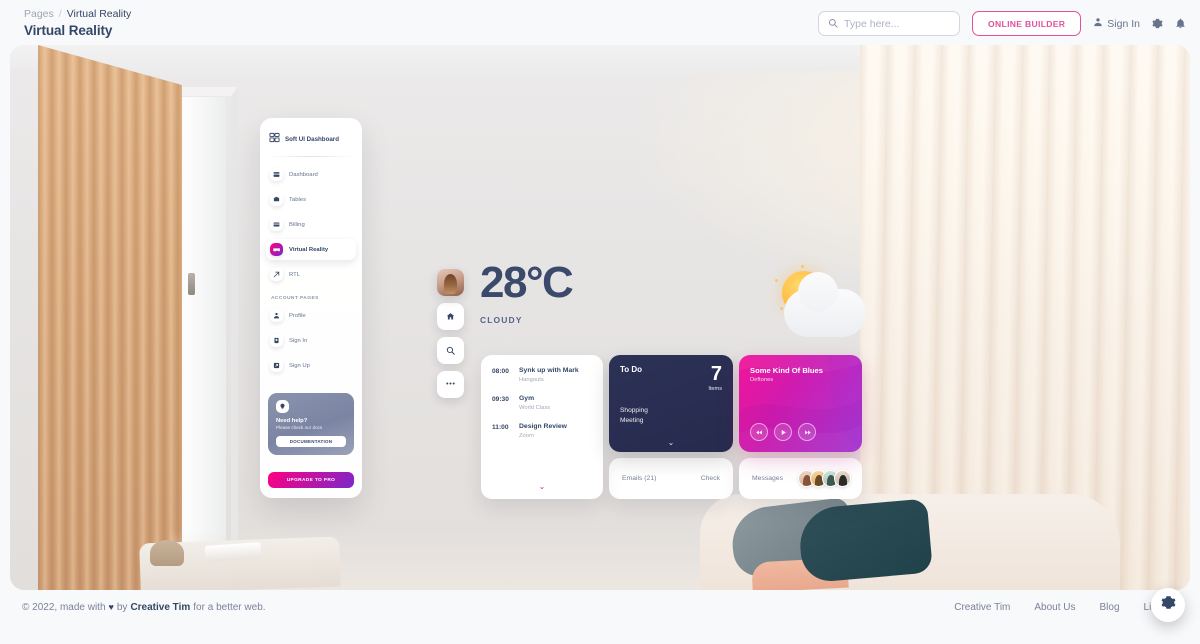 This screenshot has width=1200, height=644. What do you see at coordinates (1110, 607) in the screenshot?
I see `footer-link-blog: Blog` at bounding box center [1110, 607].